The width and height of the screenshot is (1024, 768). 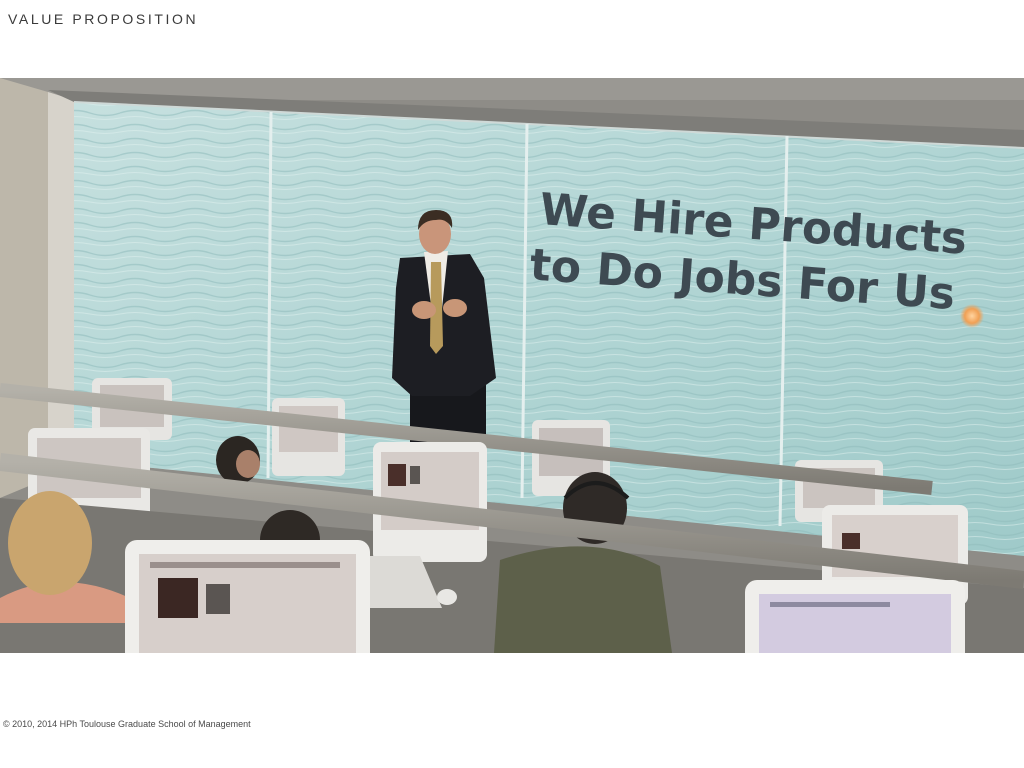 I want to click on student-back-row, so click(x=238, y=460).